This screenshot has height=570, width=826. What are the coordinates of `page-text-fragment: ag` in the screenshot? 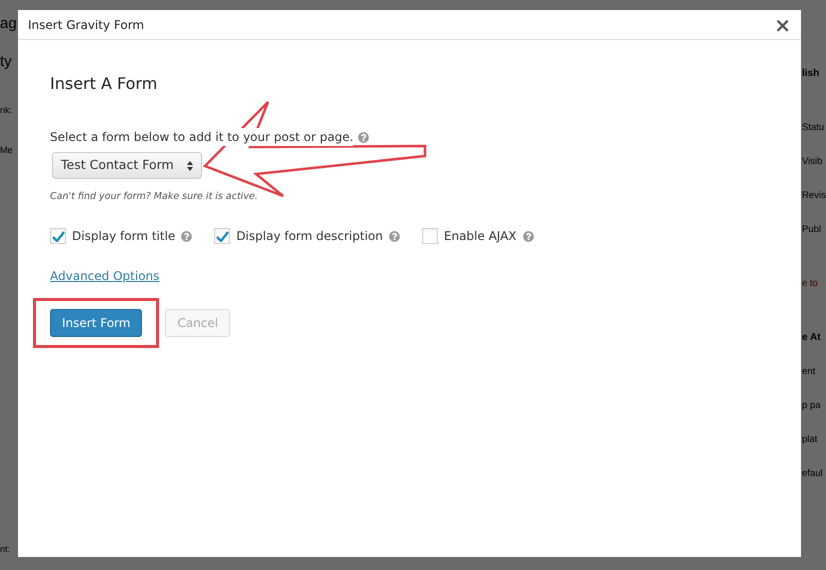 It's located at (9, 24).